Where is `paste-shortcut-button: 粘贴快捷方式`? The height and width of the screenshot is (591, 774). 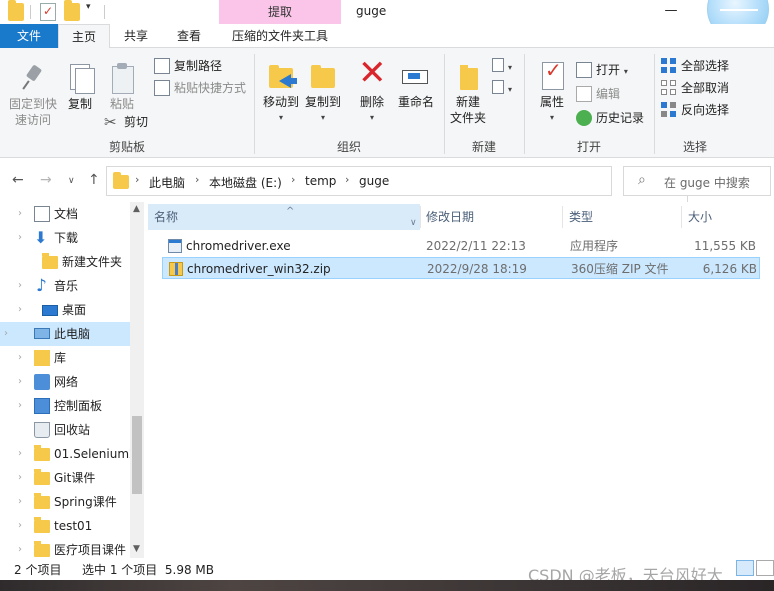
paste-shortcut-button: 粘贴快捷方式 is located at coordinates (200, 88).